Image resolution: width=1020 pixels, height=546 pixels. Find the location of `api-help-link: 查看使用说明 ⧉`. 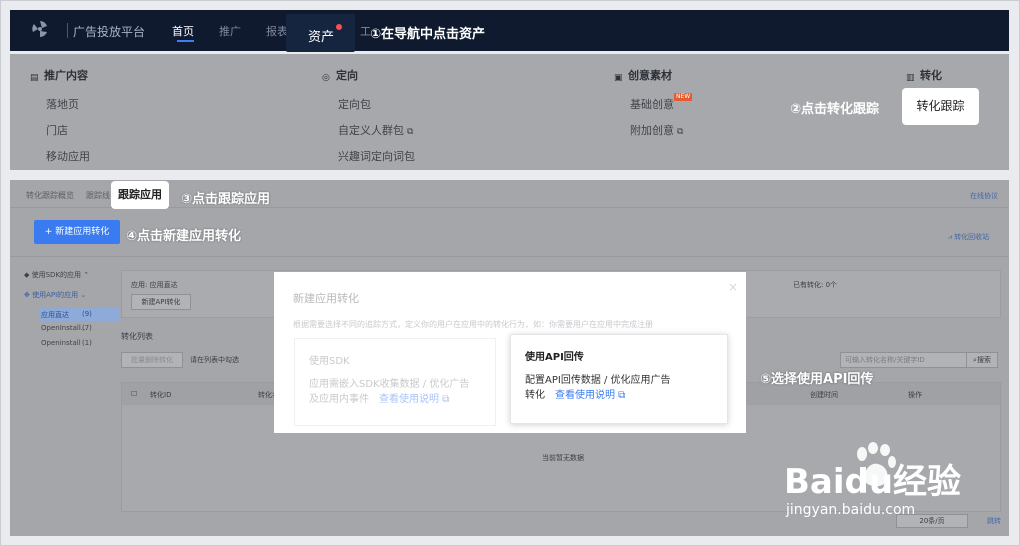

api-help-link: 查看使用说明 ⧉ is located at coordinates (590, 395).